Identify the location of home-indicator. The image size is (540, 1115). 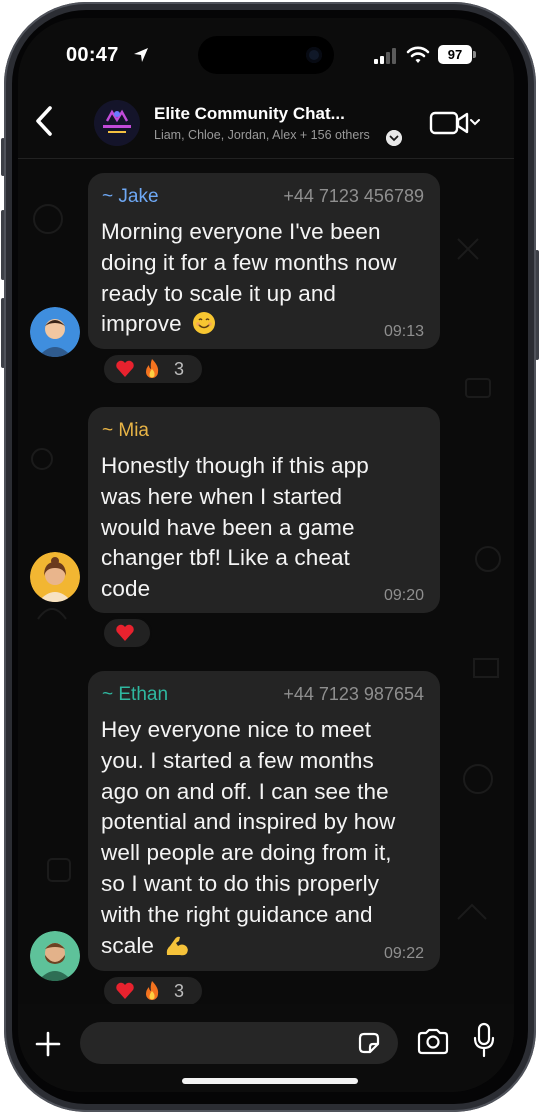
(270, 1081).